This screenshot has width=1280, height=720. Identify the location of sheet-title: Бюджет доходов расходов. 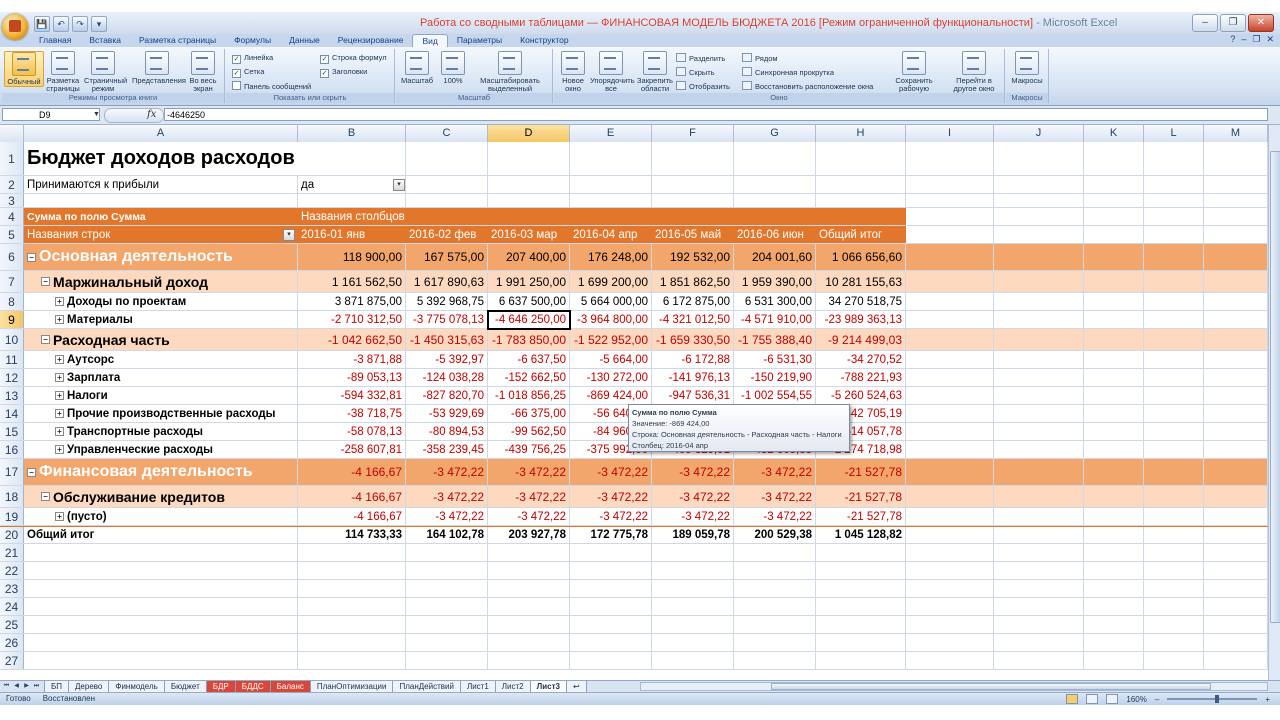
(161, 158).